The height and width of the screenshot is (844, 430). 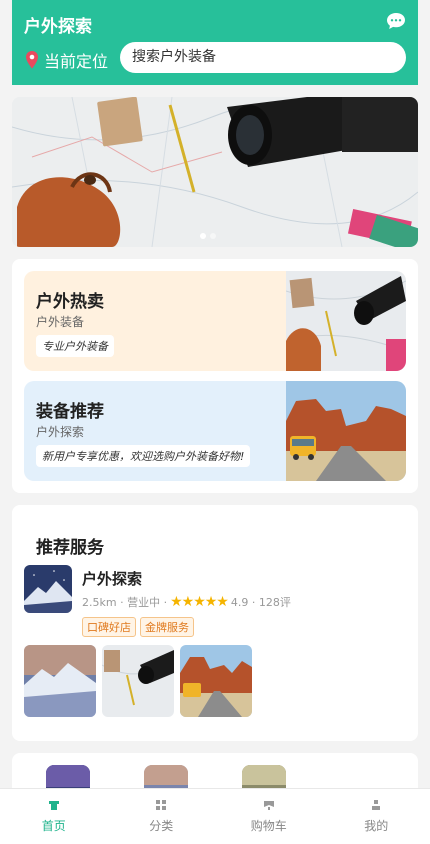 I want to click on badge-gold-service: 金牌服务, so click(x=167, y=627).